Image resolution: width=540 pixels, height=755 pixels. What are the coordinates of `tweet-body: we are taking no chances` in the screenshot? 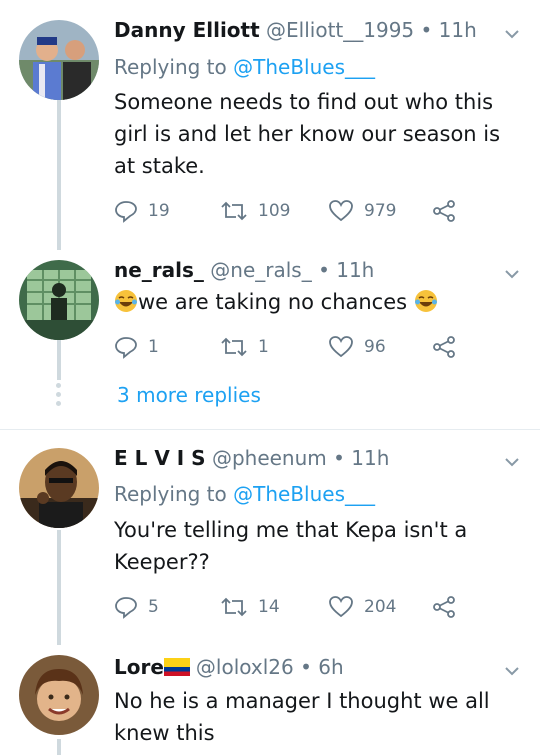 It's located at (319, 302).